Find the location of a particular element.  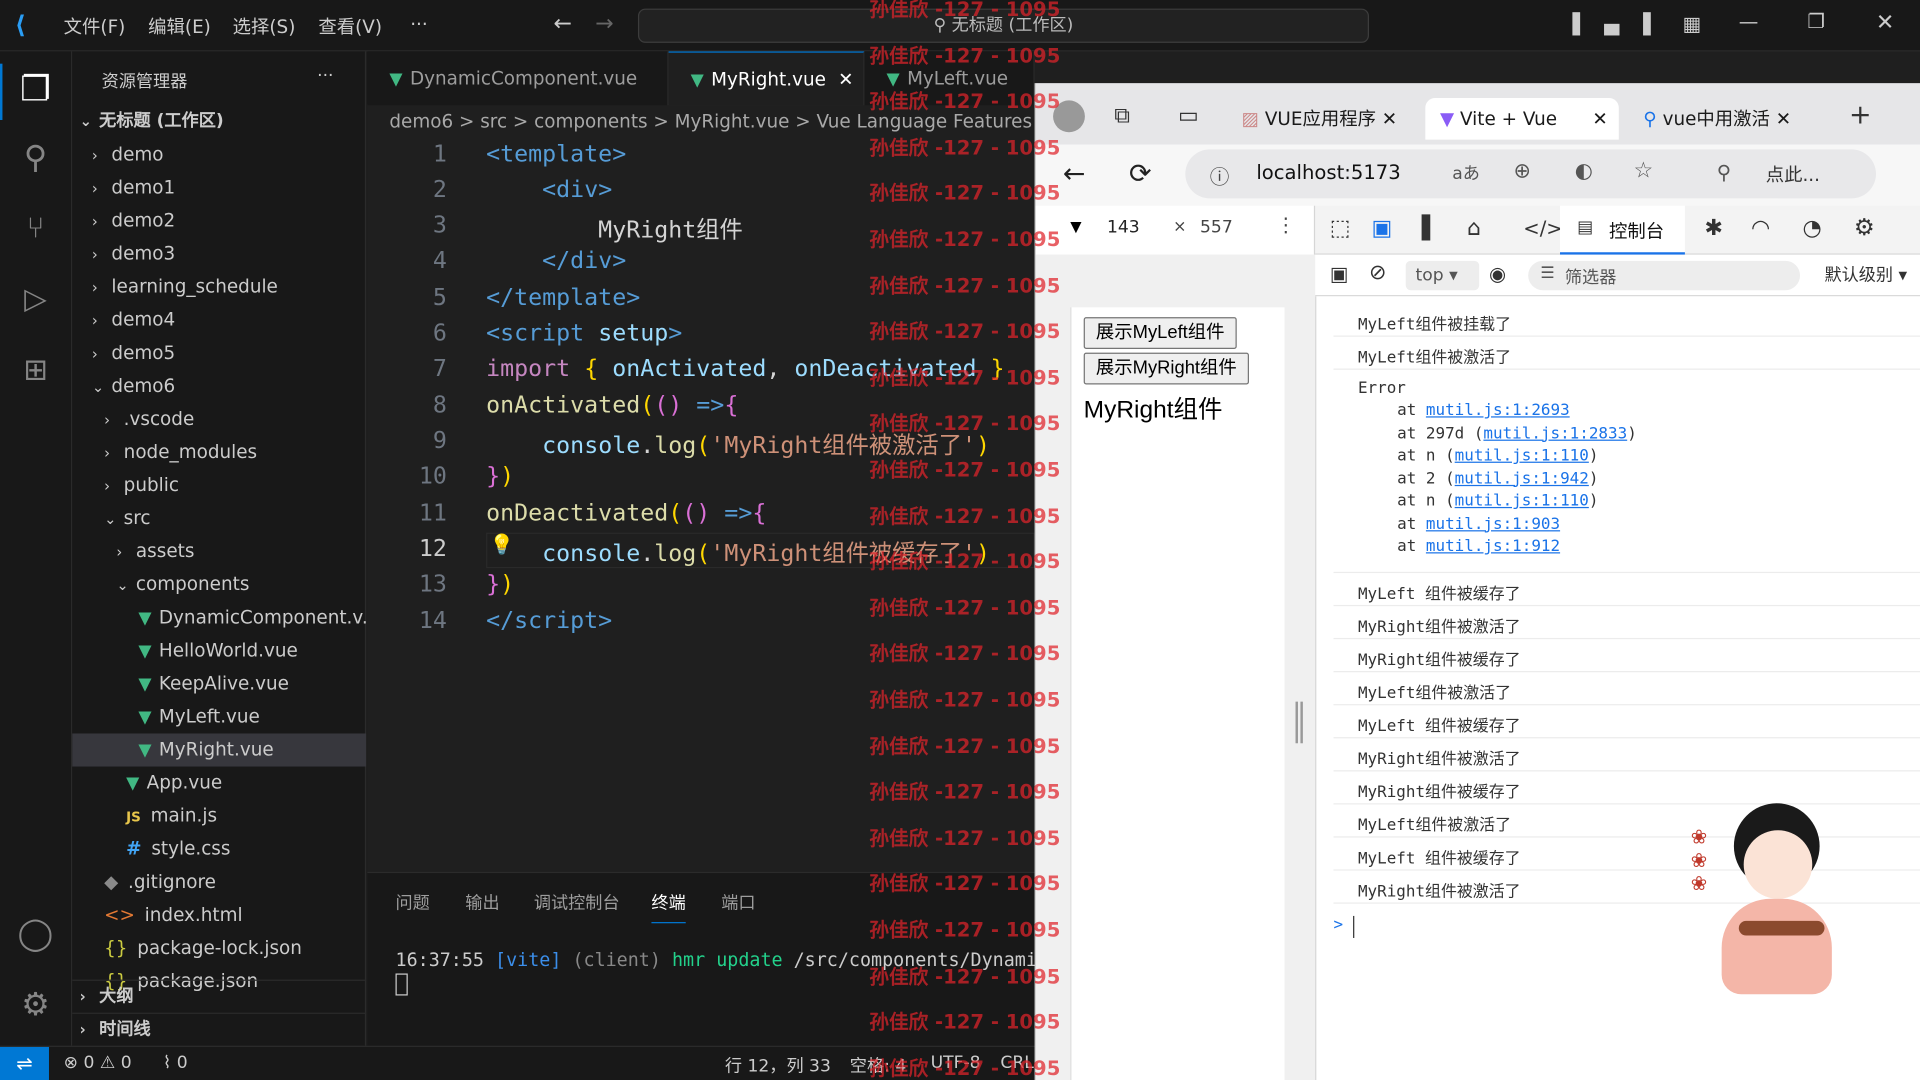

run-debug-icon: ▷ is located at coordinates (36, 303).